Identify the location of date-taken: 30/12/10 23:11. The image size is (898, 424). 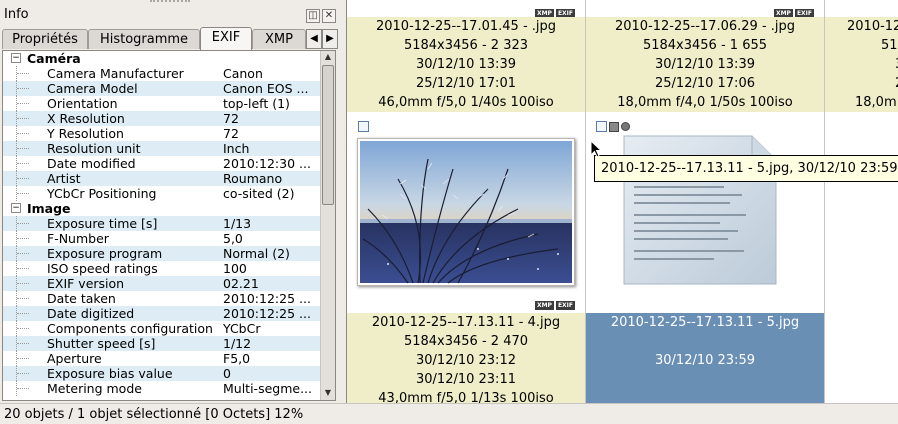
(466, 379).